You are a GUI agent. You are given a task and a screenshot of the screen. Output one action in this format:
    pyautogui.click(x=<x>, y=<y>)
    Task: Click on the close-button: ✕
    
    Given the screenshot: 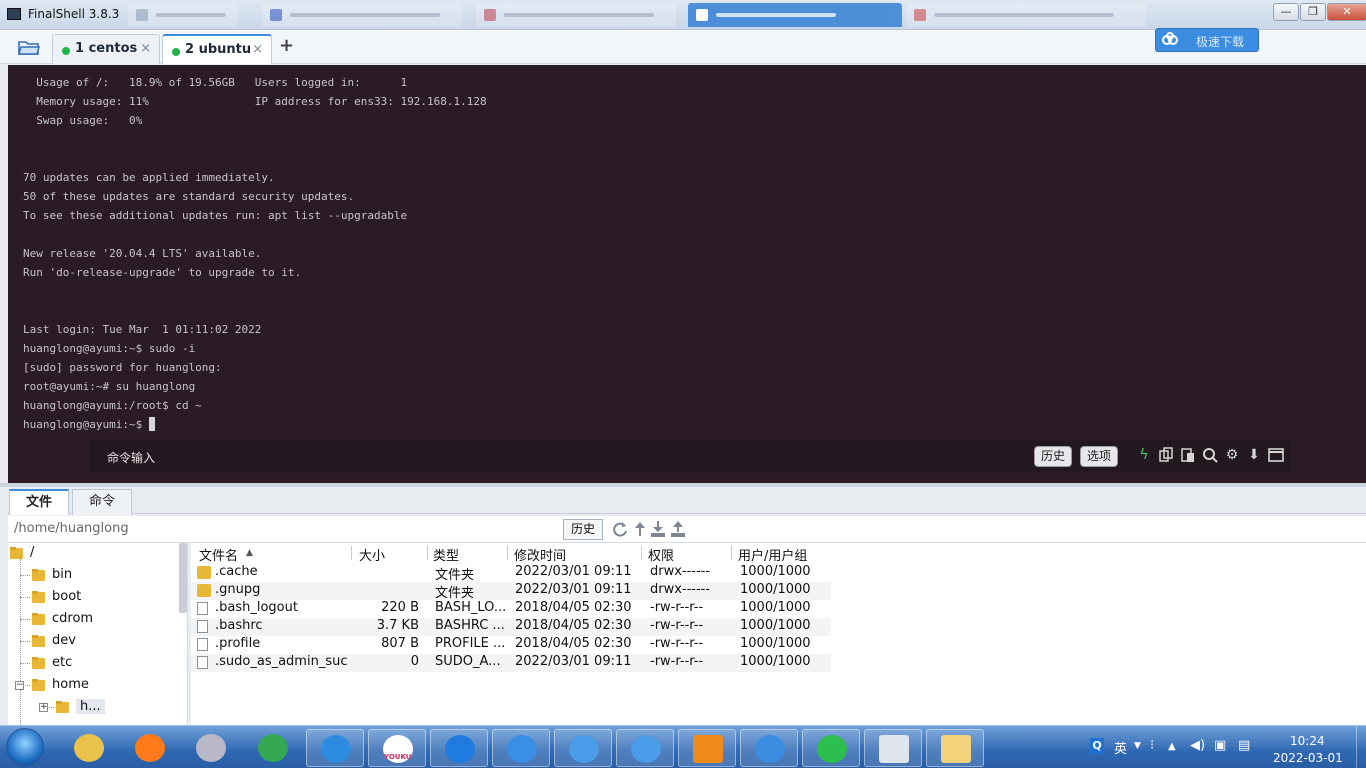 What is the action you would take?
    pyautogui.click(x=1346, y=12)
    